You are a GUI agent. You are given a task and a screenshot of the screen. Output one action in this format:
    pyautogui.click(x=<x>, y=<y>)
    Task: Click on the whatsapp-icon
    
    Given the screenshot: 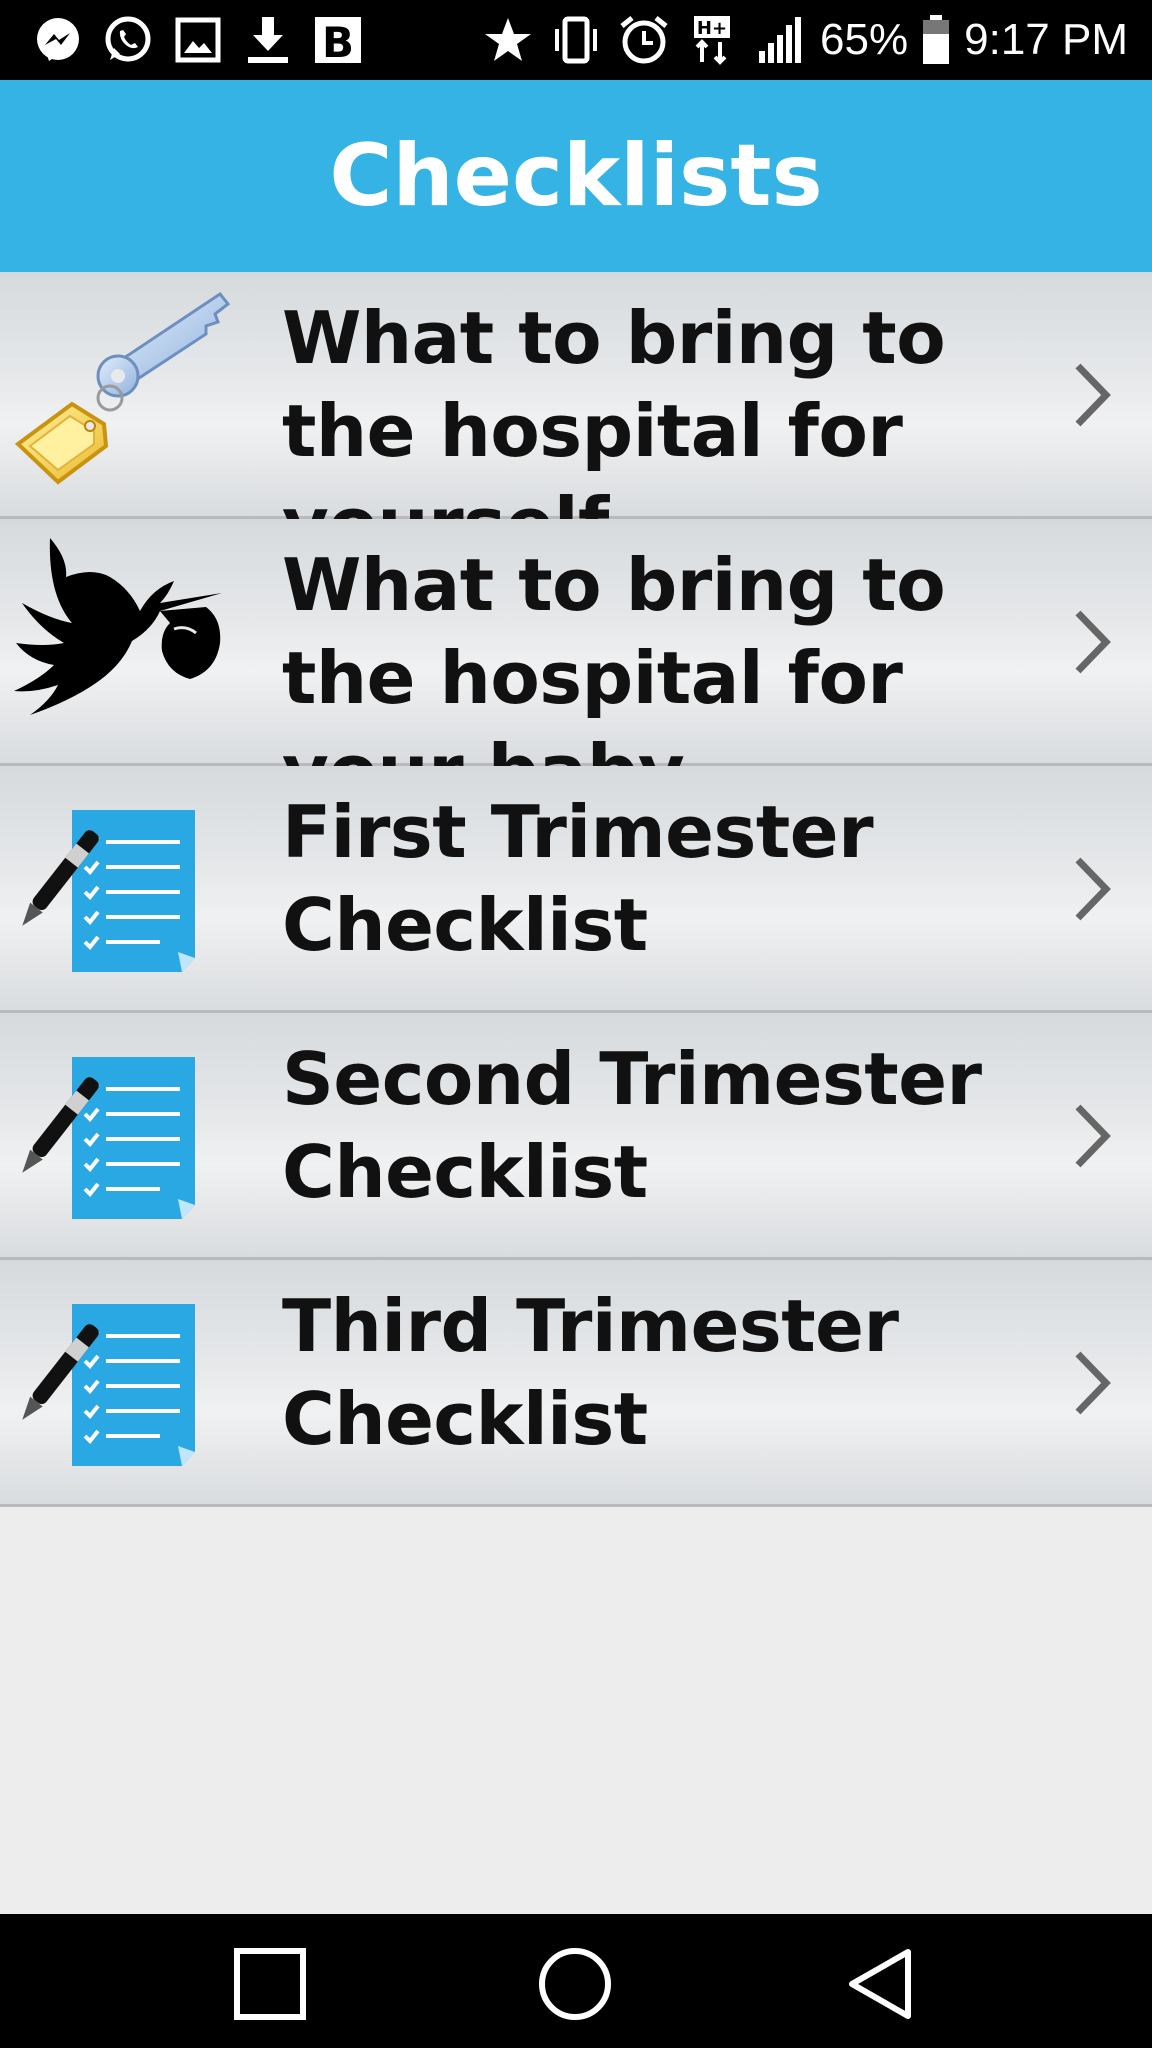 What is the action you would take?
    pyautogui.click(x=128, y=40)
    